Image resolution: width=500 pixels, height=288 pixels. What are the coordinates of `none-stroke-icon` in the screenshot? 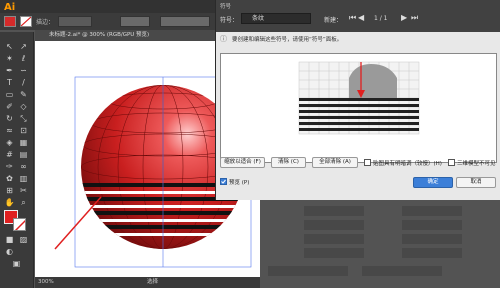 It's located at (19, 224).